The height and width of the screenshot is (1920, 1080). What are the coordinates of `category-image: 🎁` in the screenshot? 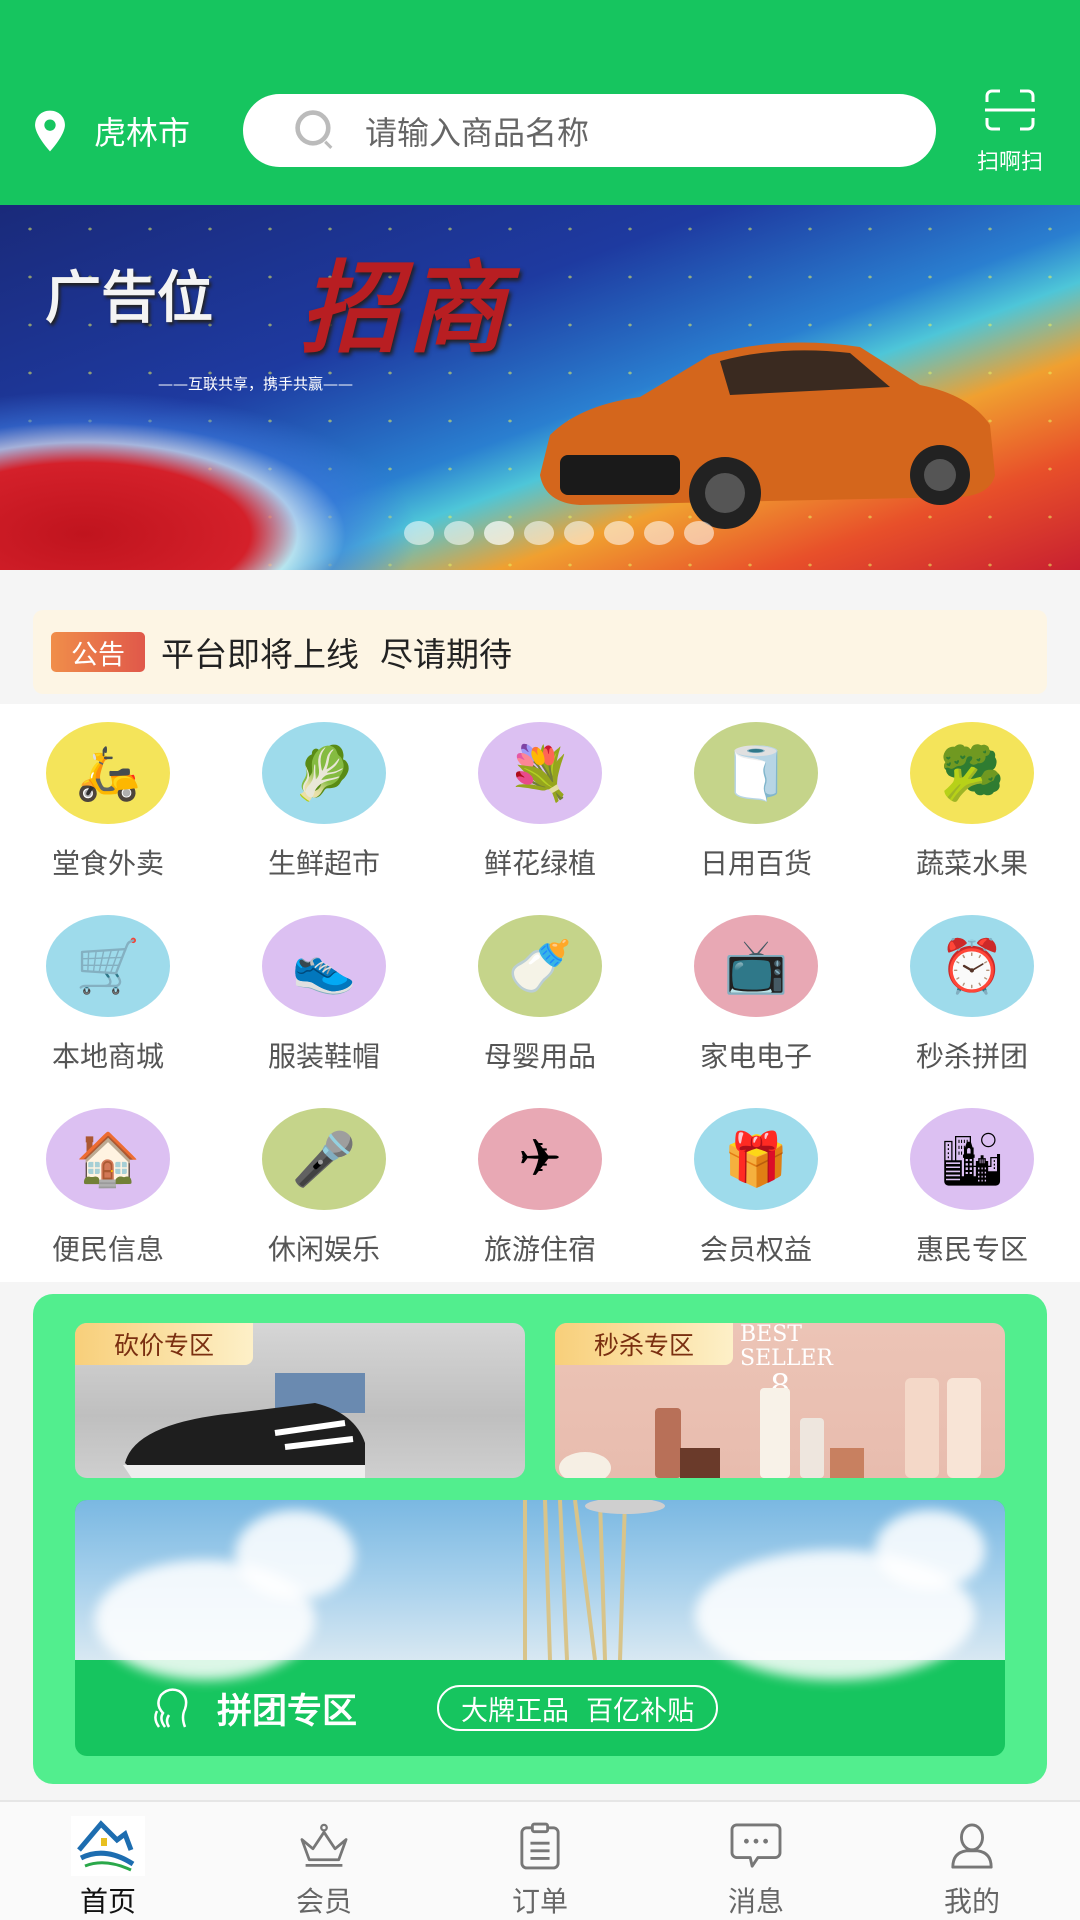 It's located at (756, 1159).